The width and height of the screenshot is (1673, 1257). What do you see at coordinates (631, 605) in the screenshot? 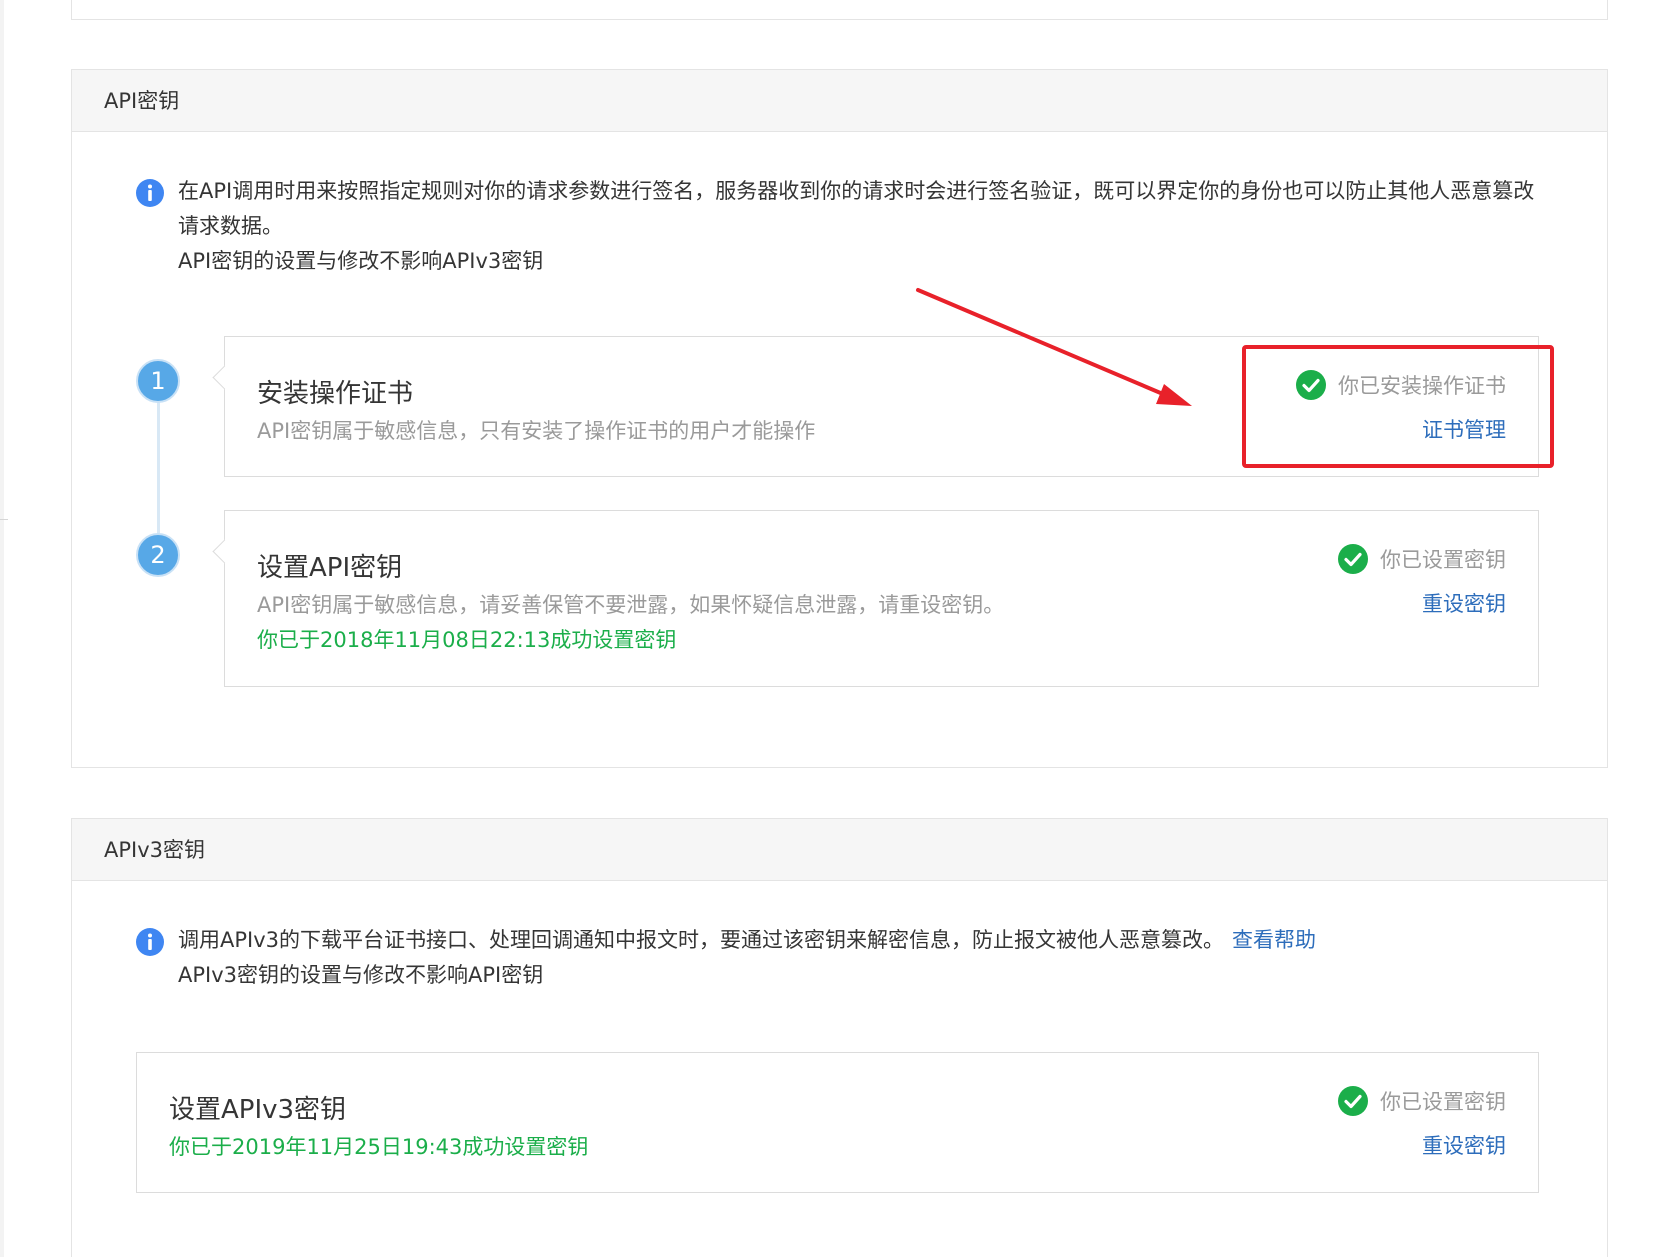
I see `set-api-key-desc: API密钥属于敏感信息，请妥善保管不要泄露，如果怀疑信息泄露，请重设密钥。` at bounding box center [631, 605].